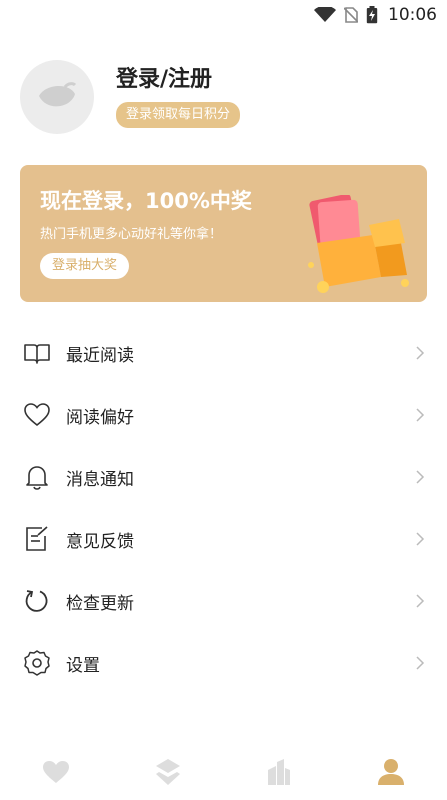  I want to click on nav-tab-discover, so click(279, 772).